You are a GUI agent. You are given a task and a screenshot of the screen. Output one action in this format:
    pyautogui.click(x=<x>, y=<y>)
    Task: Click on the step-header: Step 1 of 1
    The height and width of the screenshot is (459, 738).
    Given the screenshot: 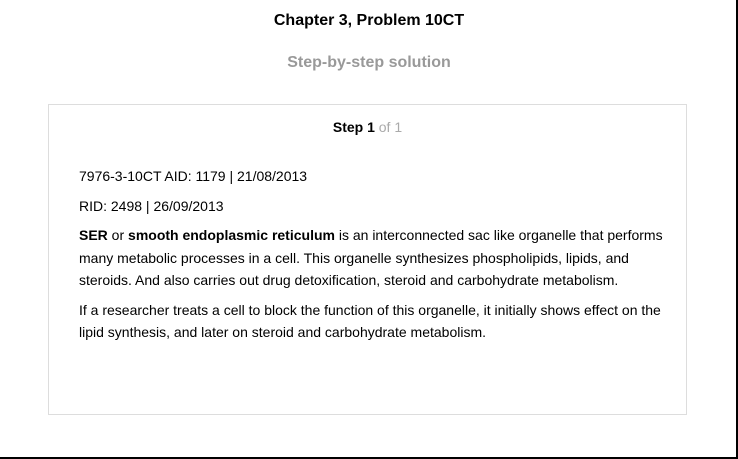 What is the action you would take?
    pyautogui.click(x=367, y=127)
    